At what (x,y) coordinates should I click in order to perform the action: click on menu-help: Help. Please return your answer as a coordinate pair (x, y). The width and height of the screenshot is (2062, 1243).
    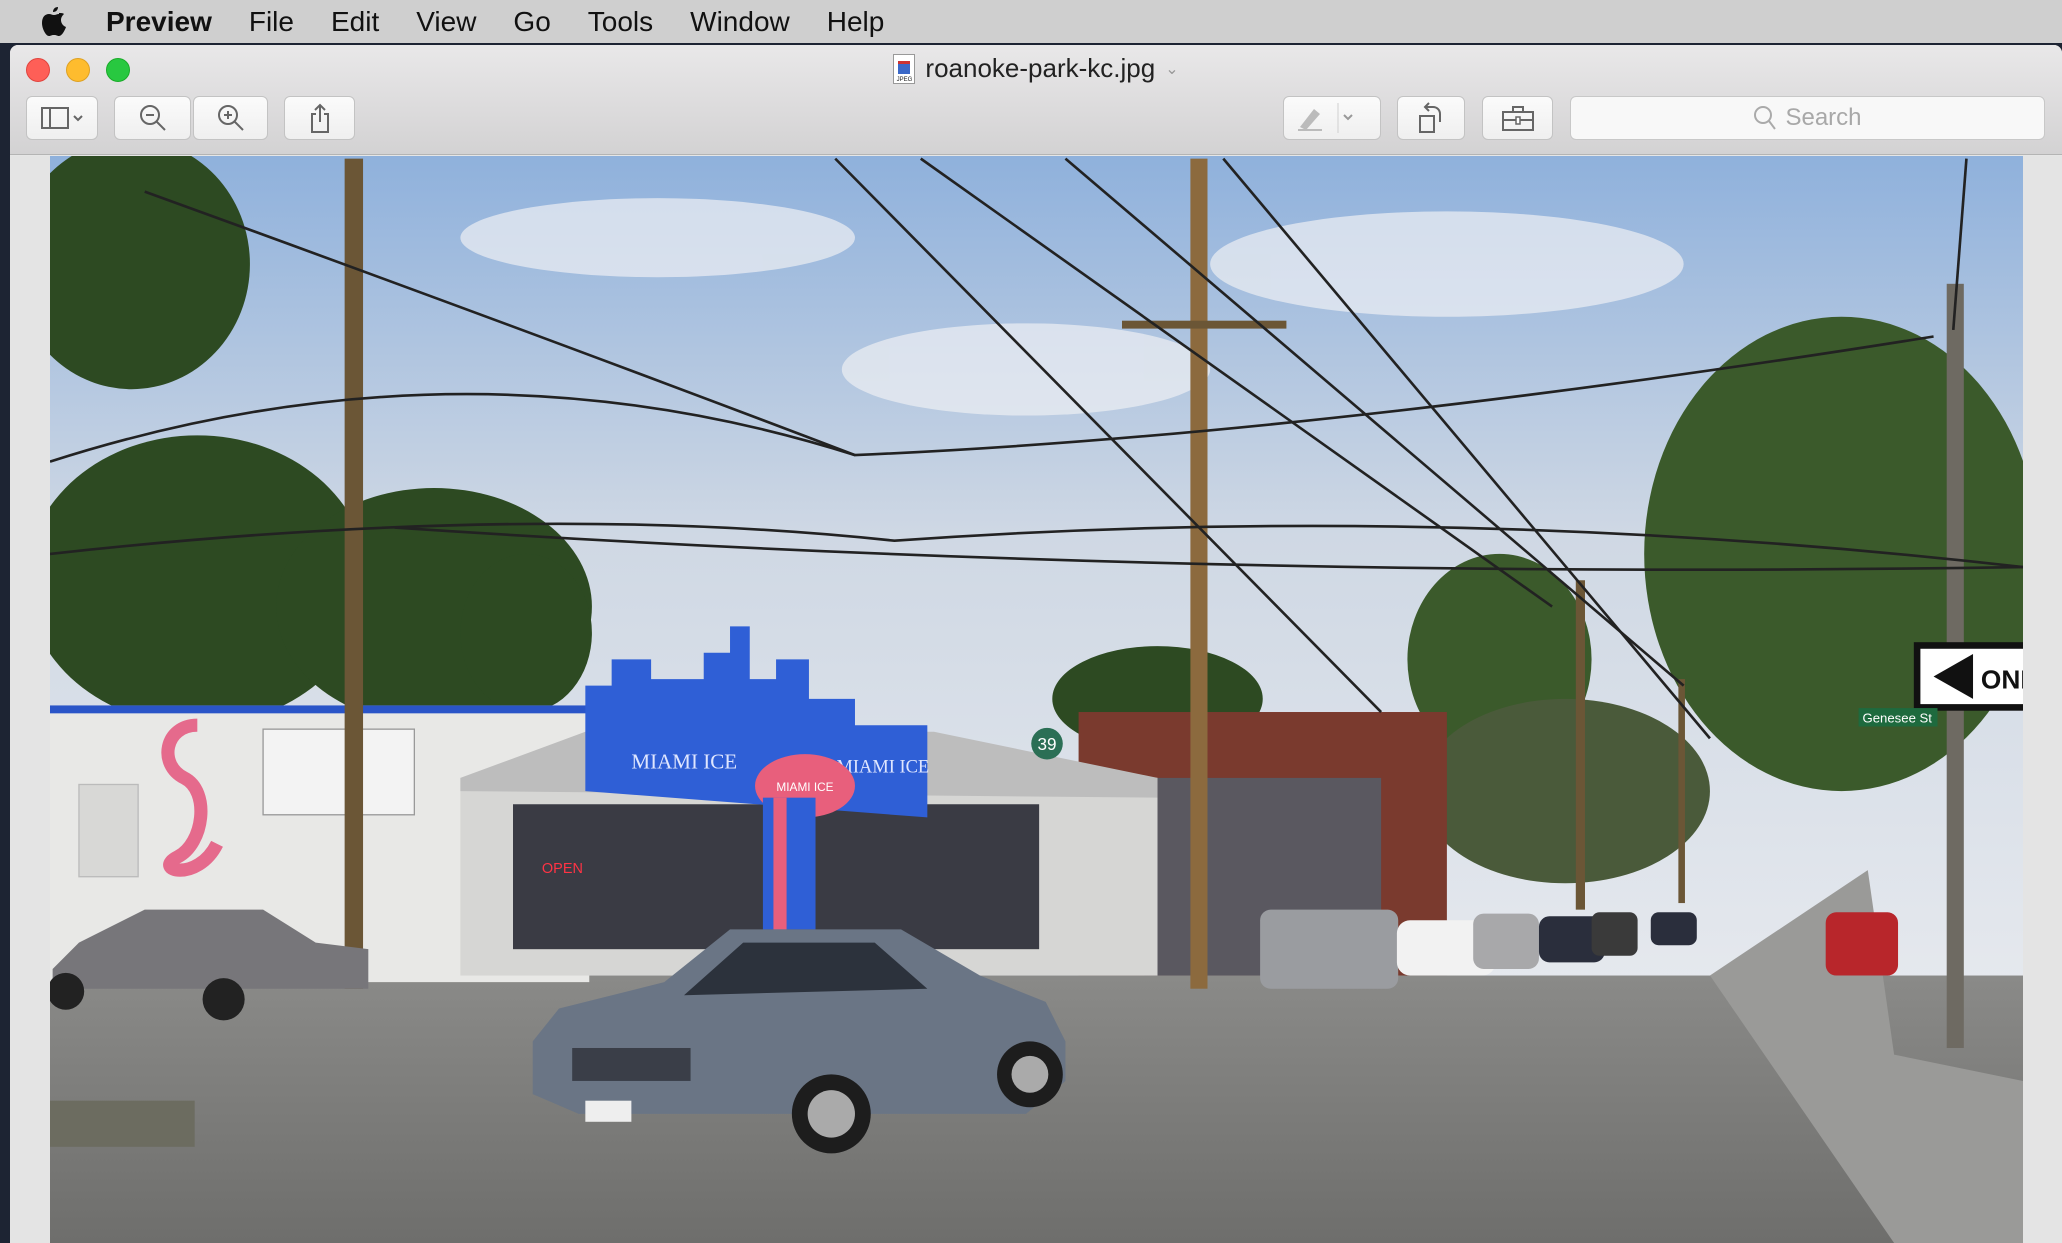
    Looking at the image, I should click on (856, 22).